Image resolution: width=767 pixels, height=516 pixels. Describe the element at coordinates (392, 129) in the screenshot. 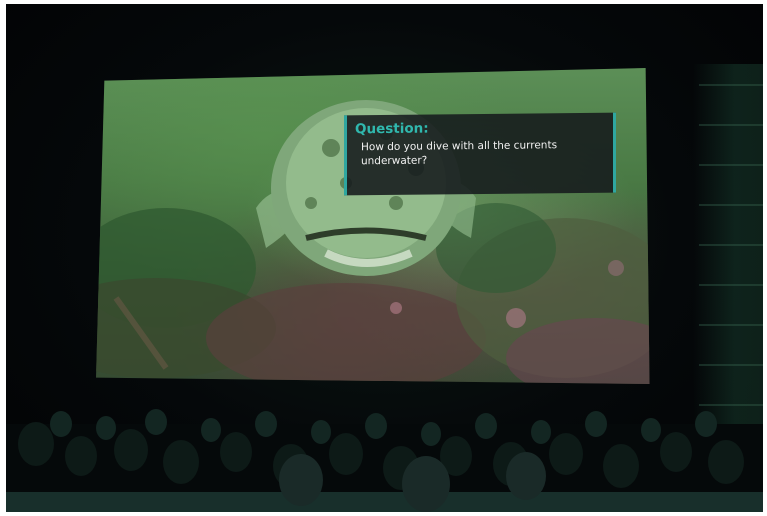

I see `caption-title: Question:` at that location.